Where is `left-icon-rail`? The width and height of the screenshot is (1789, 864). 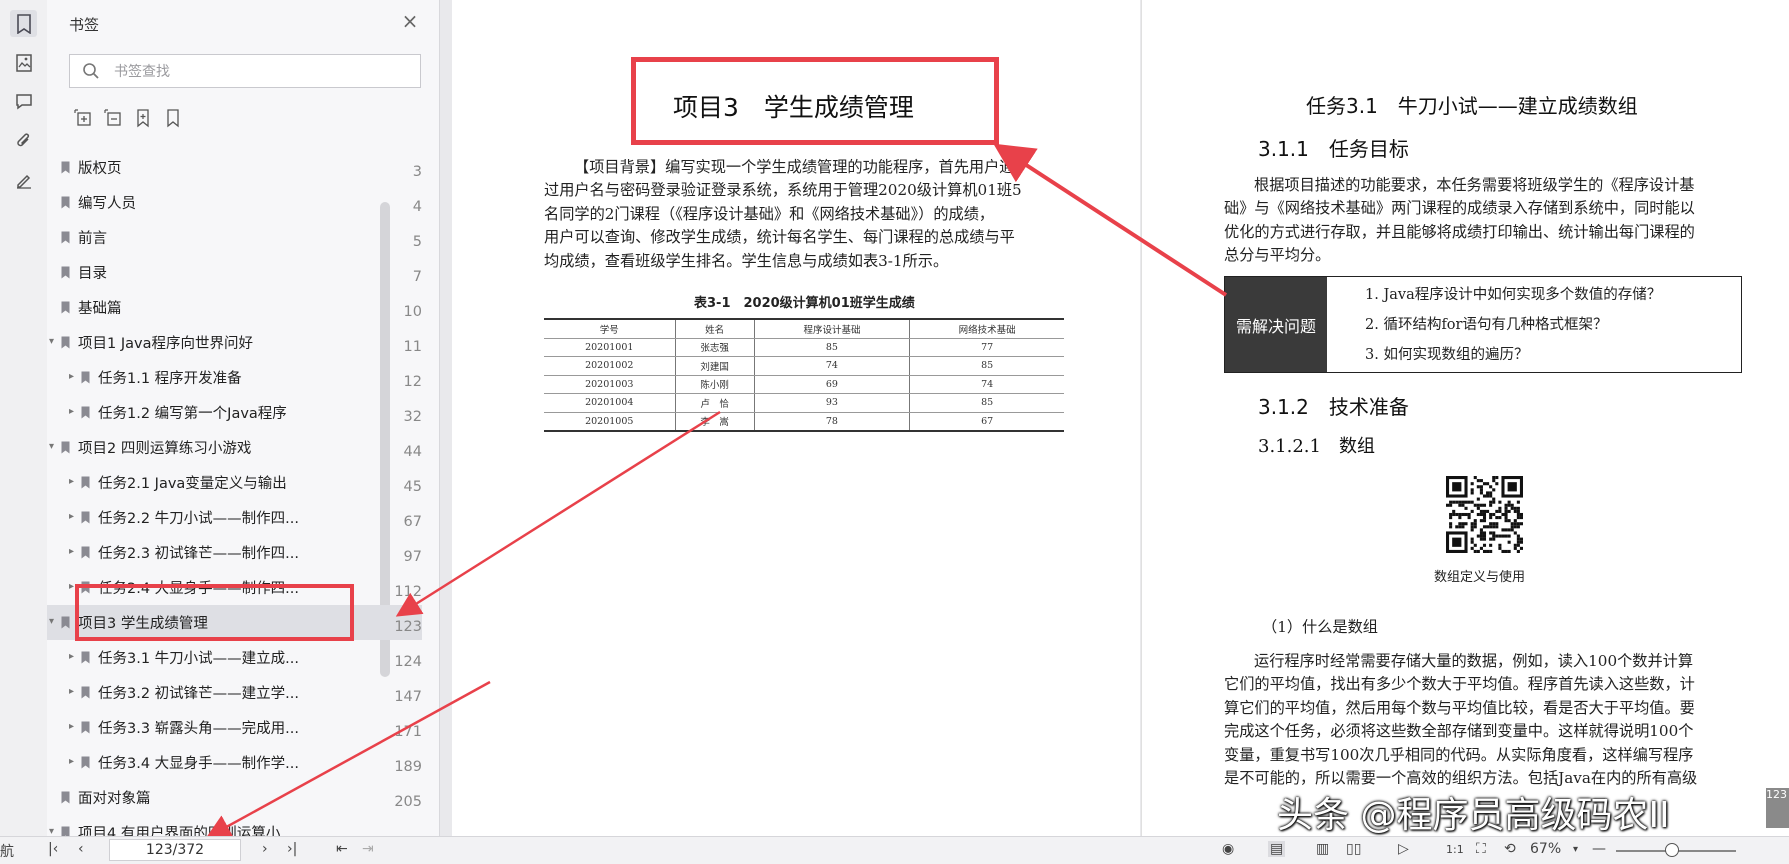 left-icon-rail is located at coordinates (24, 418).